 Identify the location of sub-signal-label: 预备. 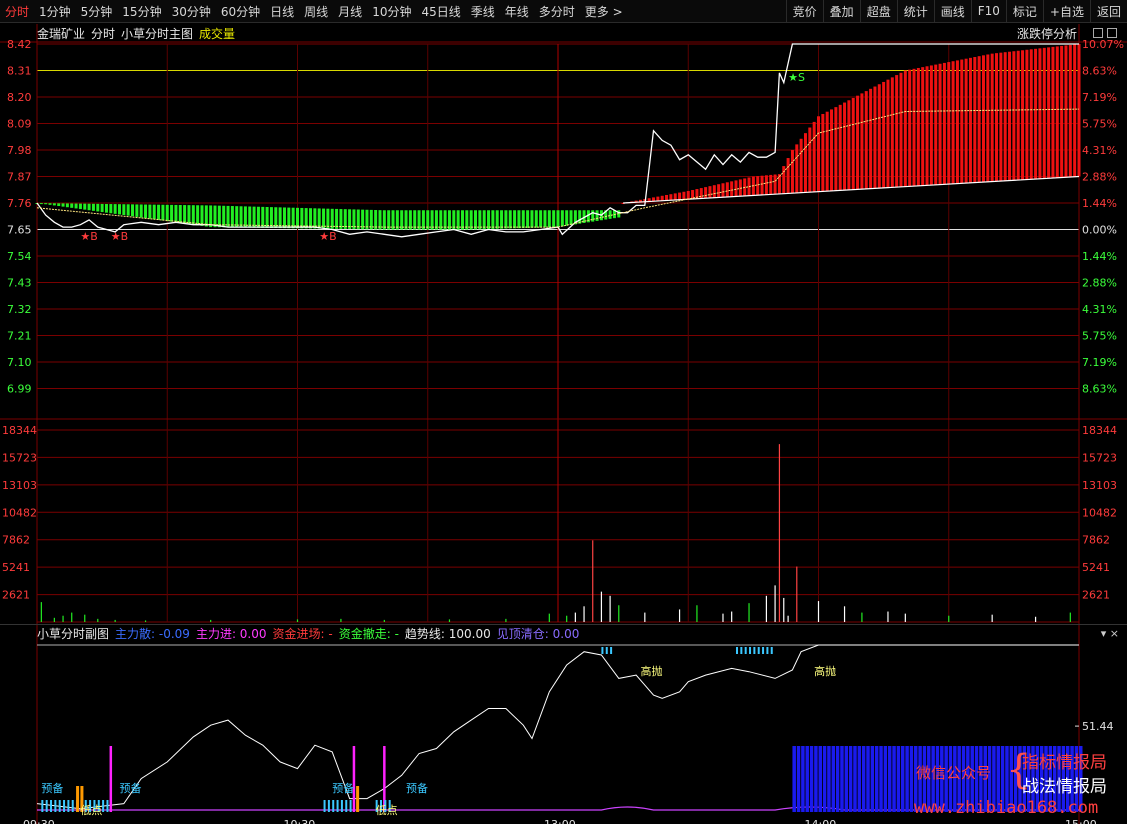
(343, 788).